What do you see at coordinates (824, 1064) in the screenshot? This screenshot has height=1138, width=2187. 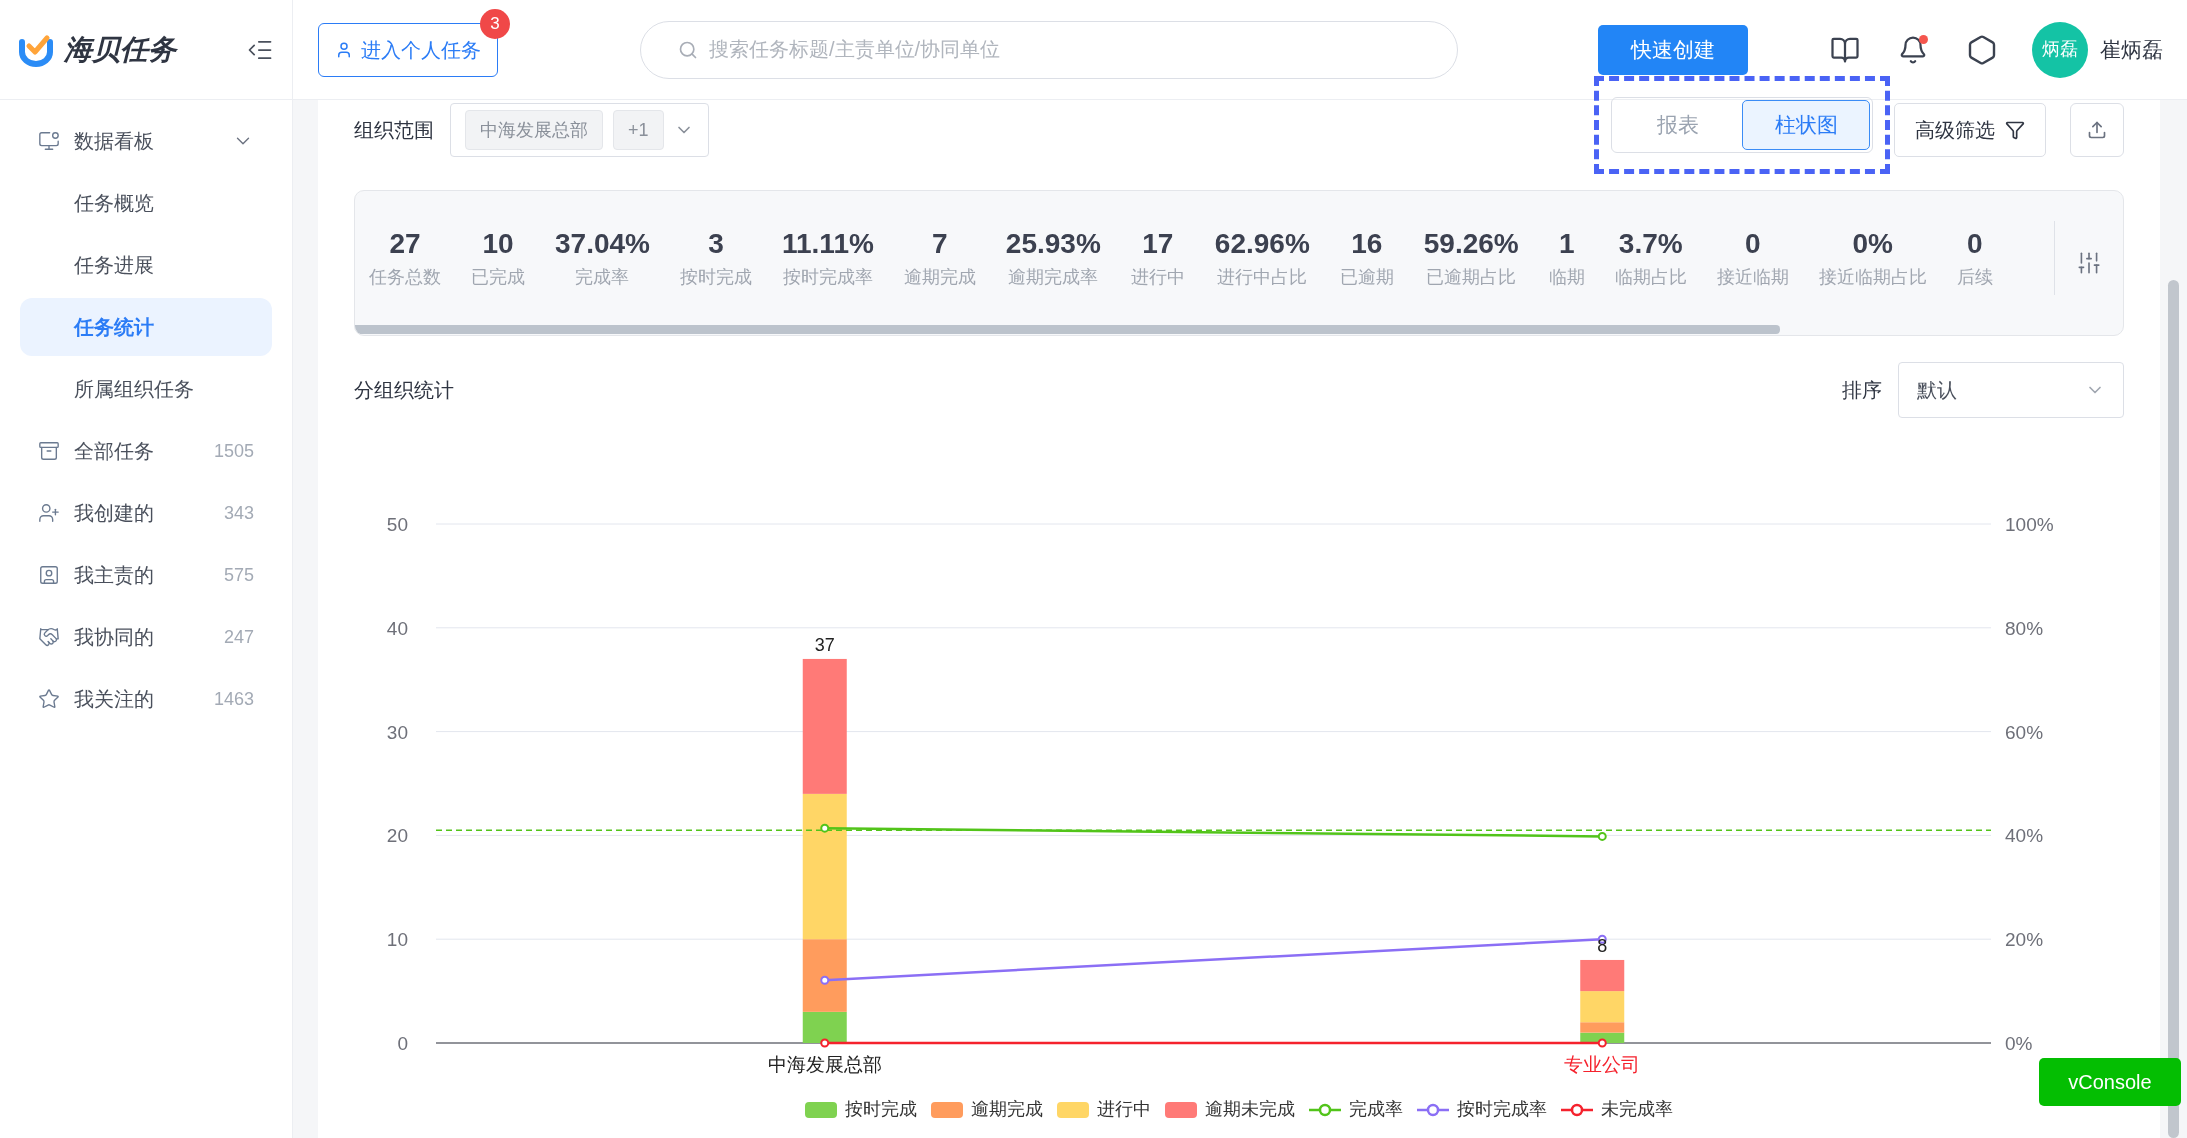 I see `category-label: 中海发展总部` at bounding box center [824, 1064].